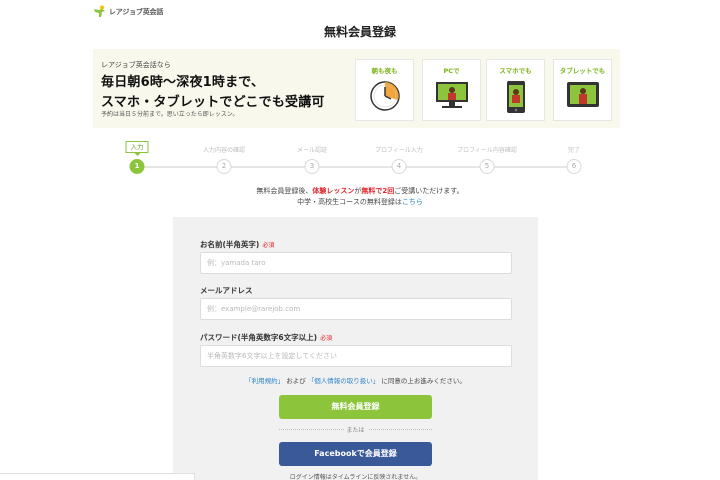  Describe the element at coordinates (312, 166) in the screenshot. I see `step-3: 3` at that location.